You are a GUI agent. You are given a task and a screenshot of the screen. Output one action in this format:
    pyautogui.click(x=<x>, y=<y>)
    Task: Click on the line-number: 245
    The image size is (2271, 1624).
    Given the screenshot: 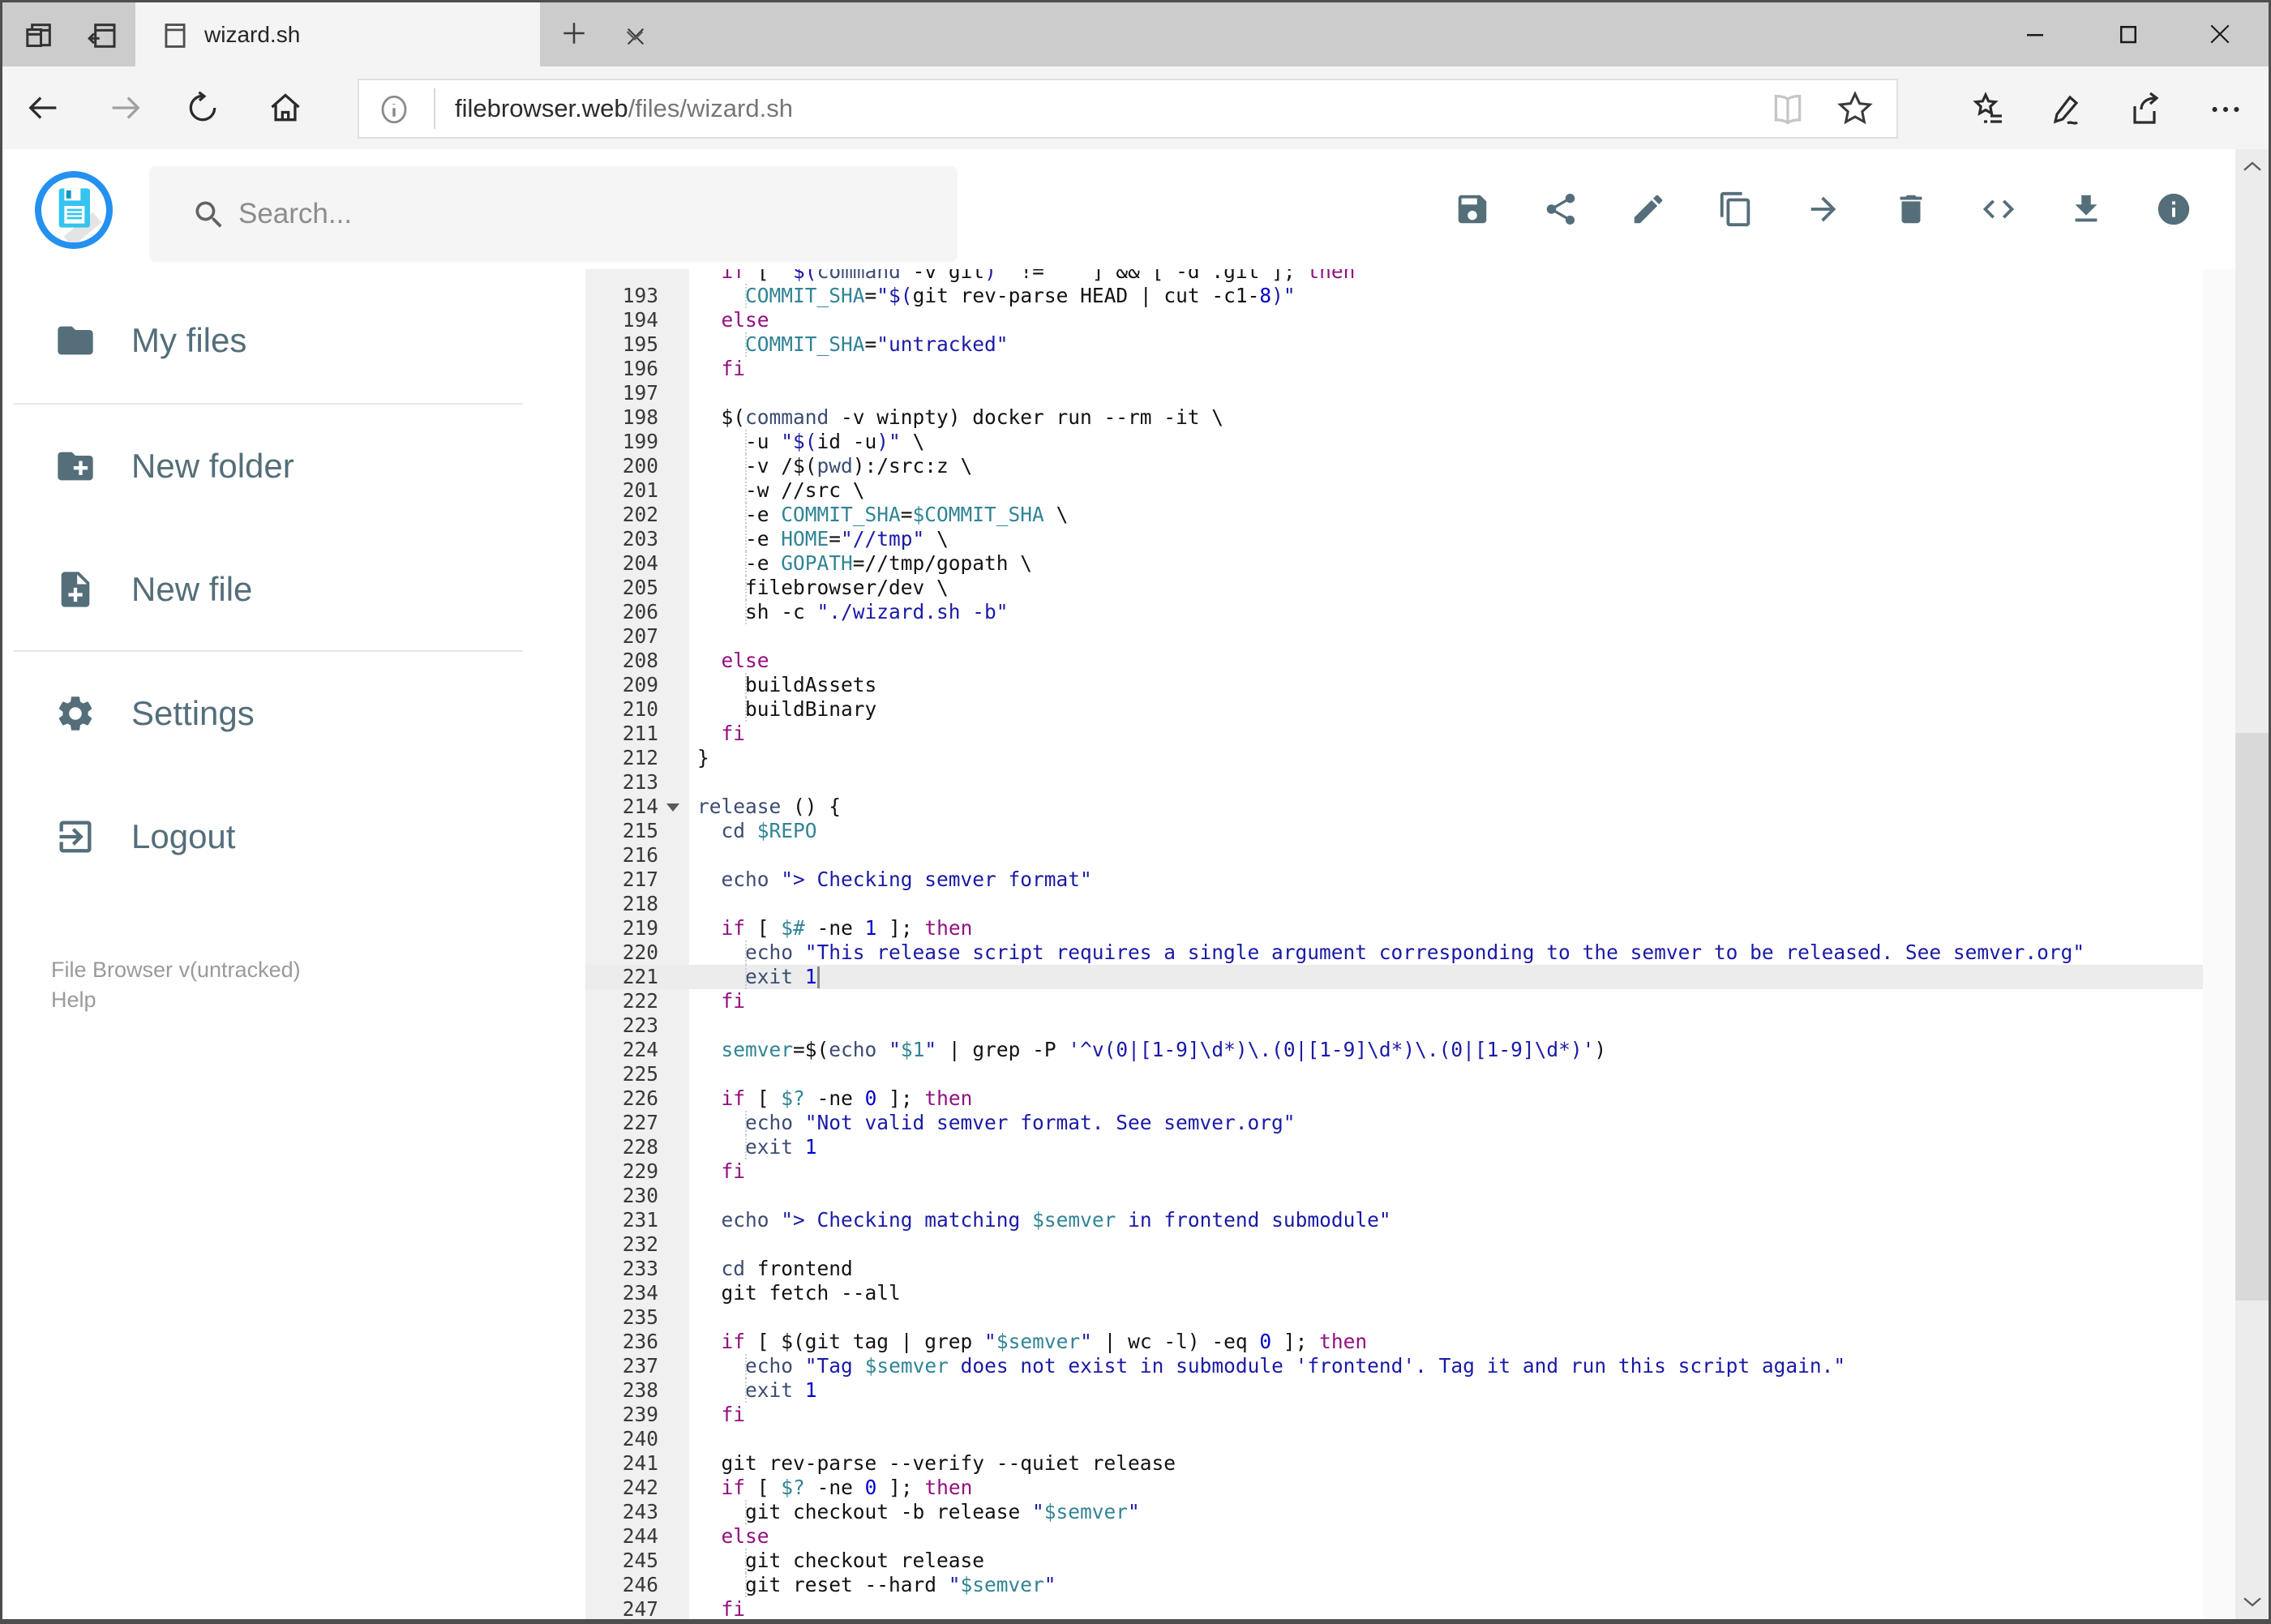 What is the action you would take?
    pyautogui.click(x=621, y=1561)
    